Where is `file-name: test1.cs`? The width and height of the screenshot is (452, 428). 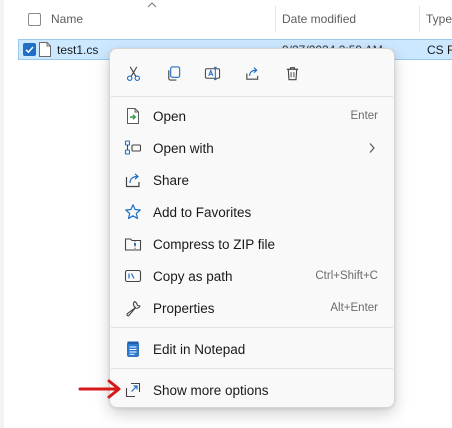
file-name: test1.cs is located at coordinates (78, 50).